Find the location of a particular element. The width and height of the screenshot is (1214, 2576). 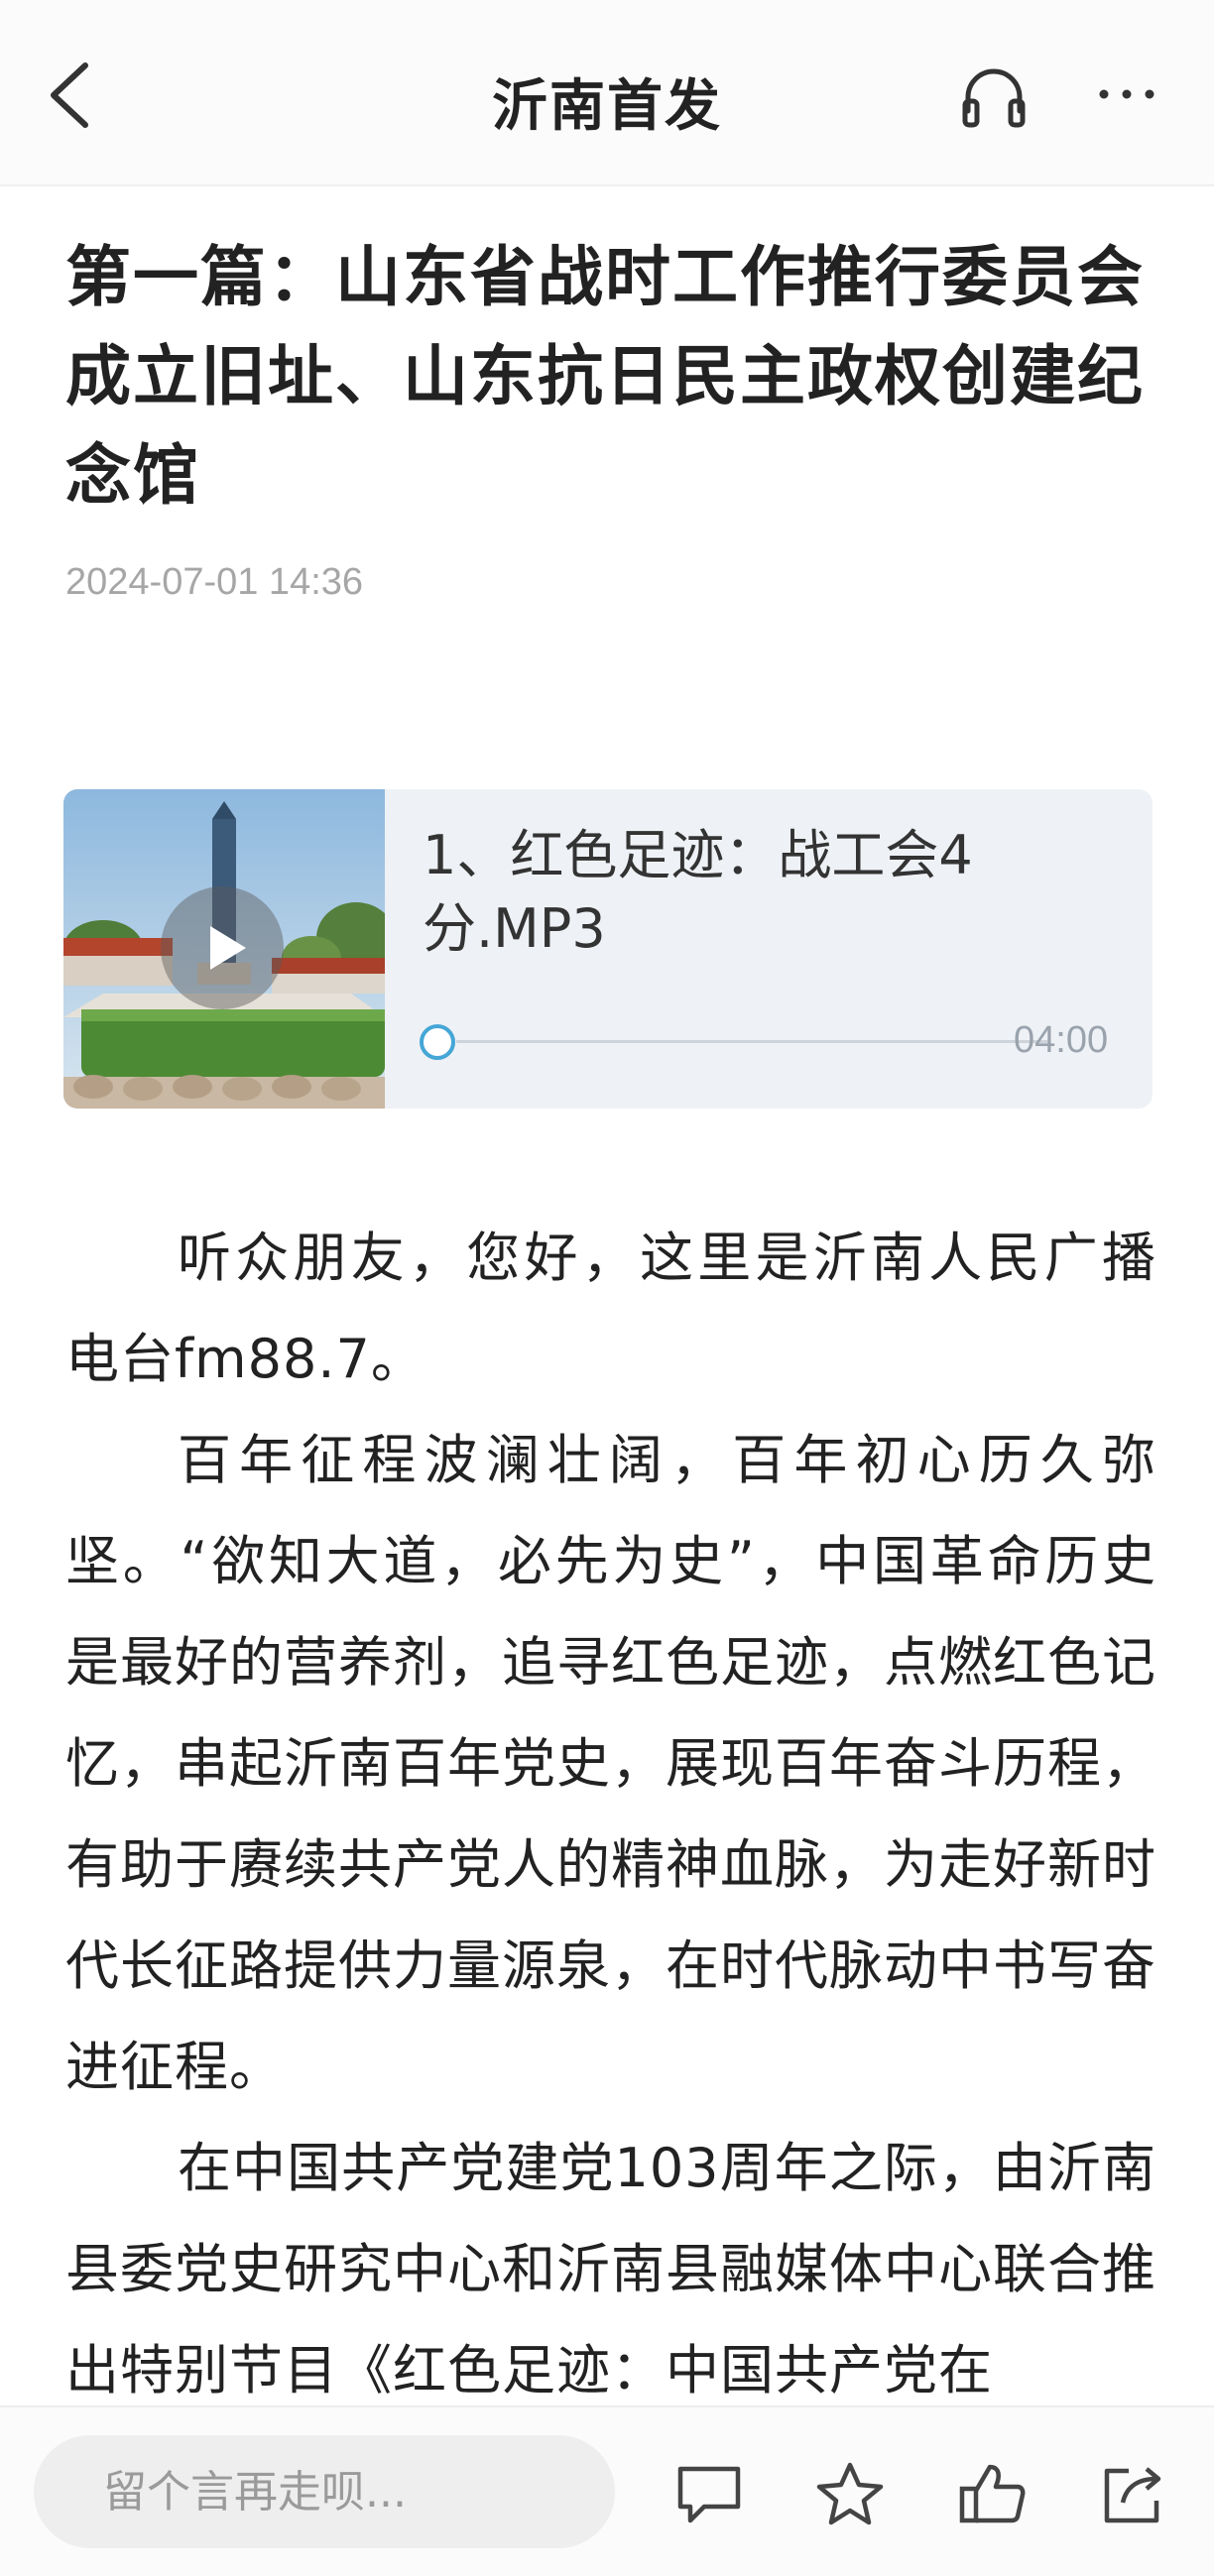

page-title: 沂南首发 is located at coordinates (607, 107).